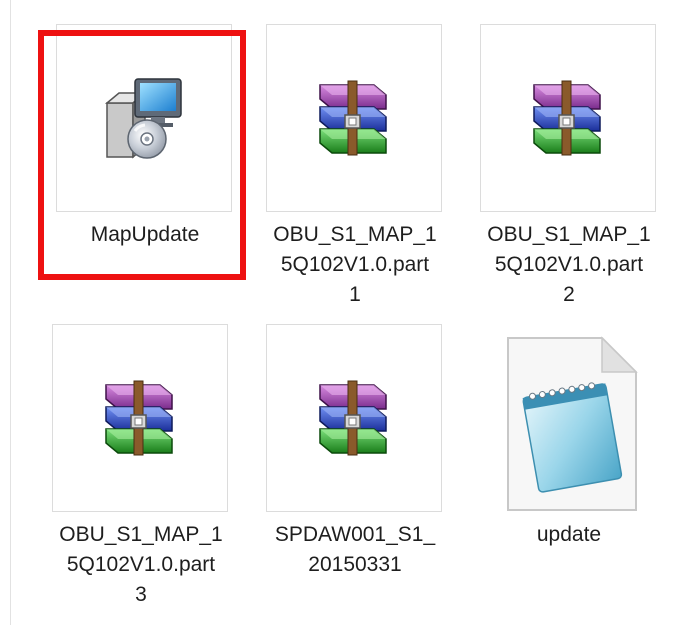  Describe the element at coordinates (141, 565) in the screenshot. I see `file-name: OBU_S1_MAP_1 5Q102V1.0.part 3` at that location.